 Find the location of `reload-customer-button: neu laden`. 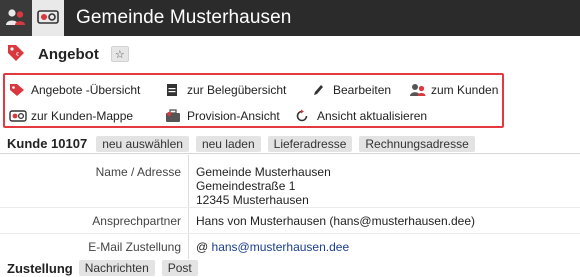

reload-customer-button: neu laden is located at coordinates (228, 143).